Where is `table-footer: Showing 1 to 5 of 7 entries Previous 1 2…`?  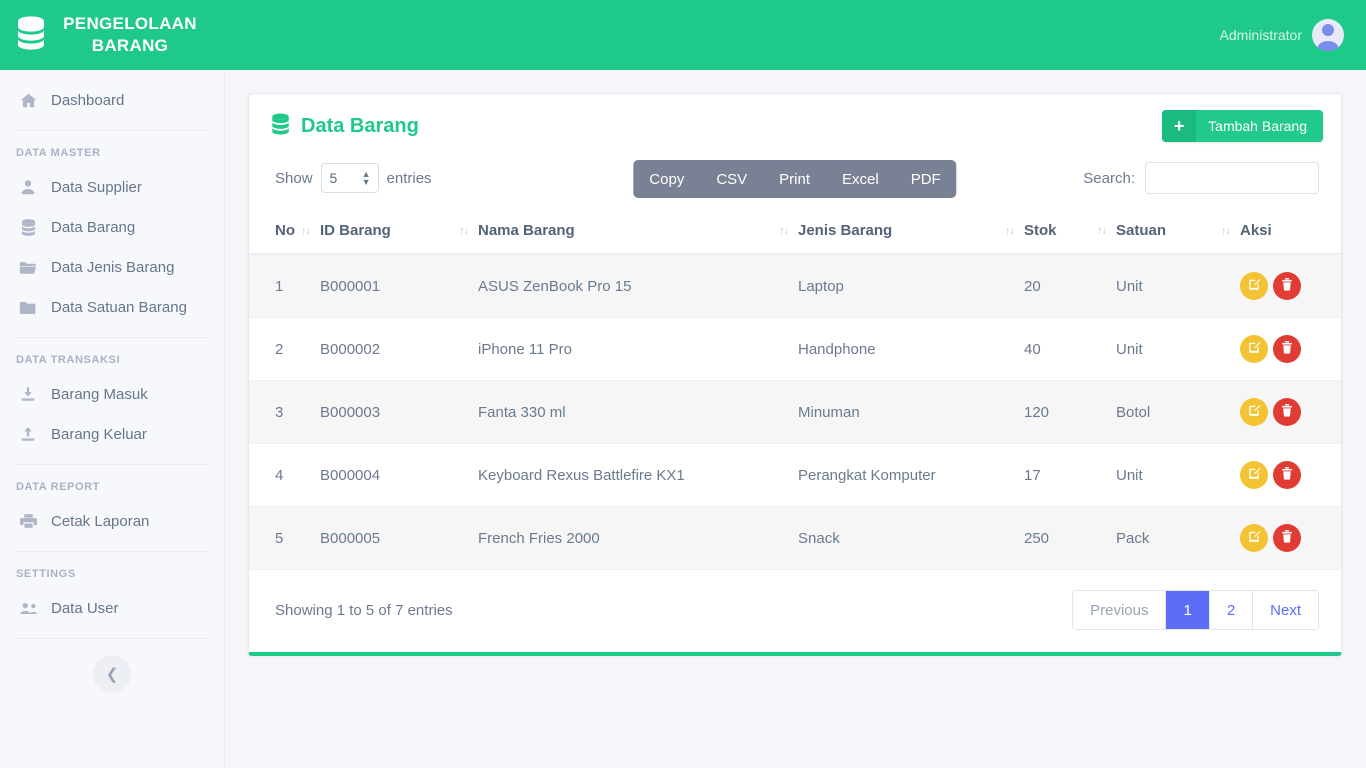 table-footer: Showing 1 to 5 of 7 entries Previous 1 2… is located at coordinates (795, 611).